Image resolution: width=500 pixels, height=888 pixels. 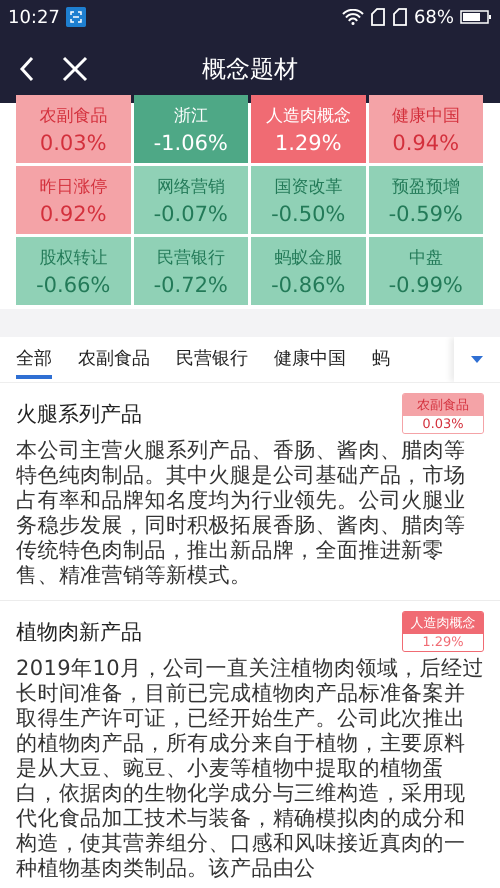 What do you see at coordinates (353, 17) in the screenshot?
I see `wifi-icon` at bounding box center [353, 17].